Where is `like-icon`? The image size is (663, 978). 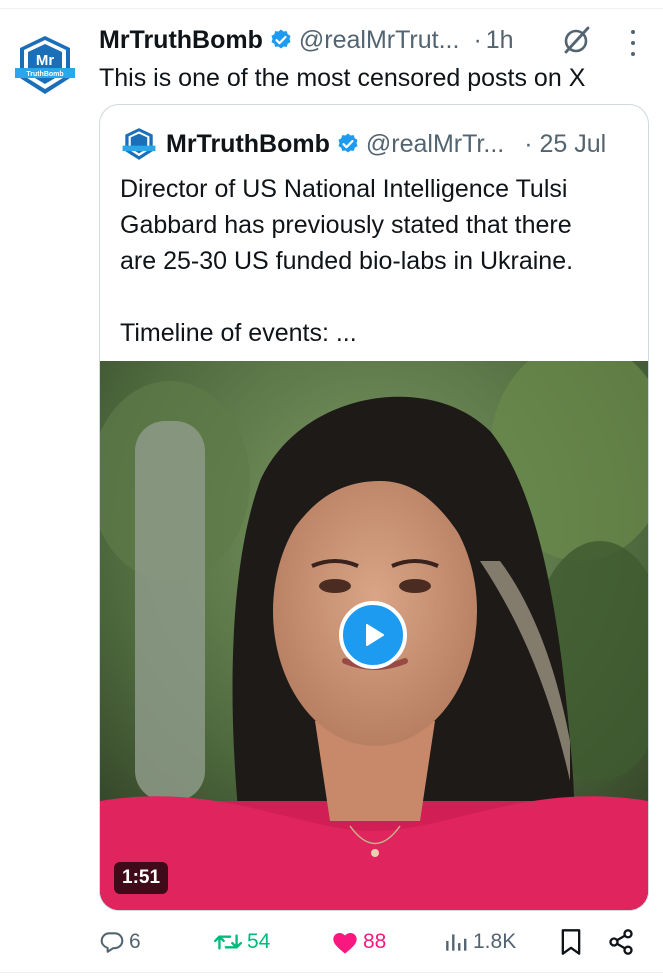 like-icon is located at coordinates (345, 943).